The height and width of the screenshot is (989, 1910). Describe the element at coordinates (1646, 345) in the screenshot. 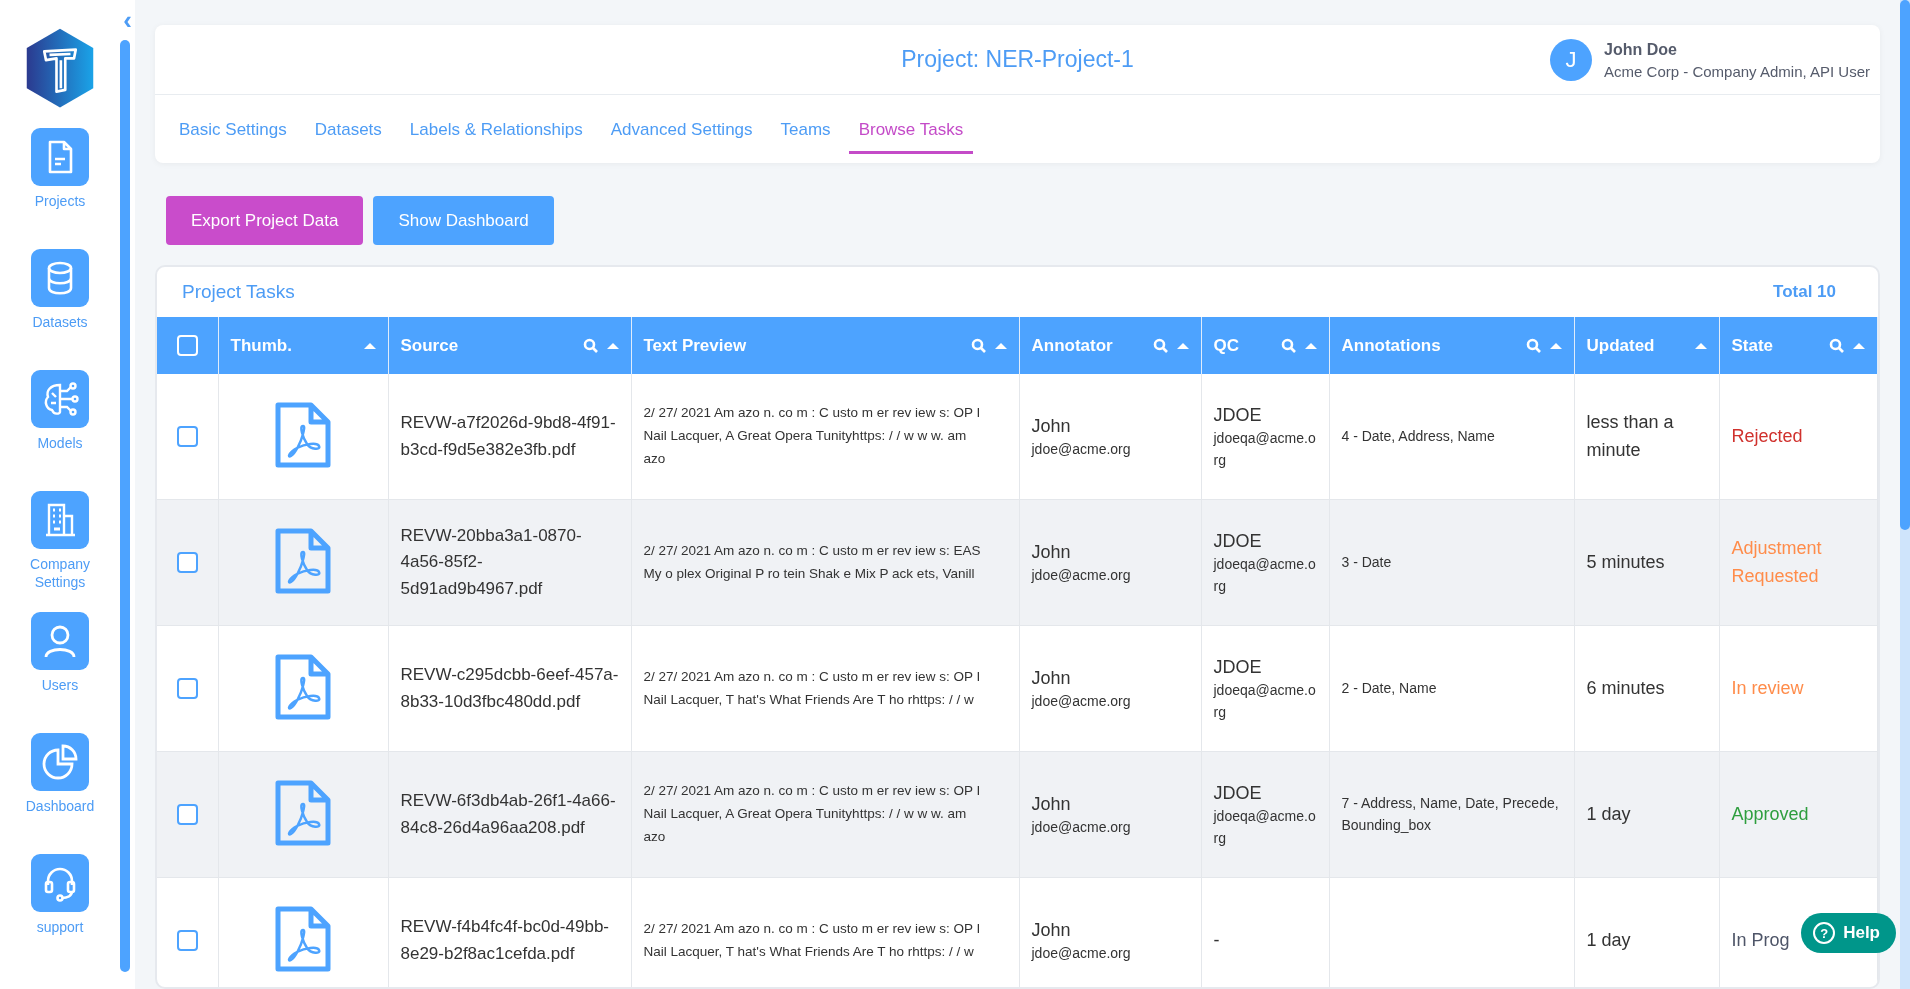

I see `column-header: Updated` at that location.